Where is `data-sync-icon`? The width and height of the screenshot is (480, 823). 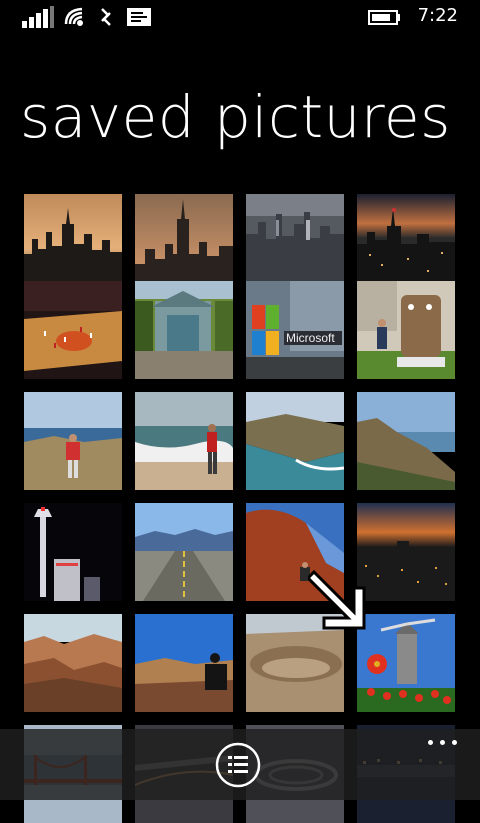
data-sync-icon is located at coordinates (106, 17).